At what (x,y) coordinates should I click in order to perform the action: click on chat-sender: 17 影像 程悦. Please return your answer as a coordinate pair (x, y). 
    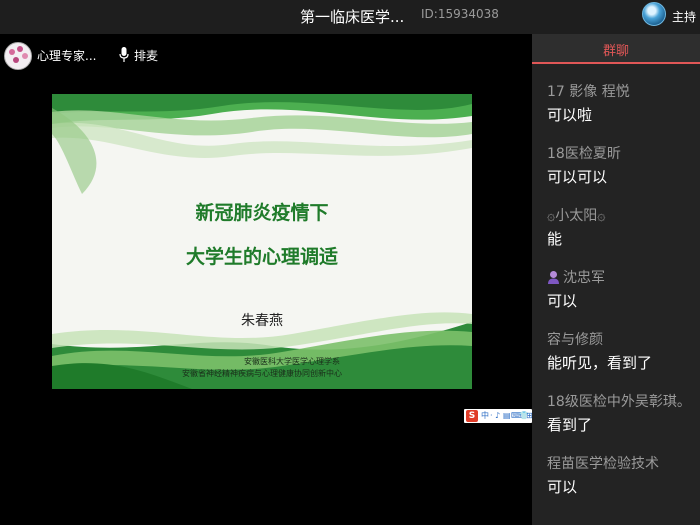
    Looking at the image, I should click on (588, 92).